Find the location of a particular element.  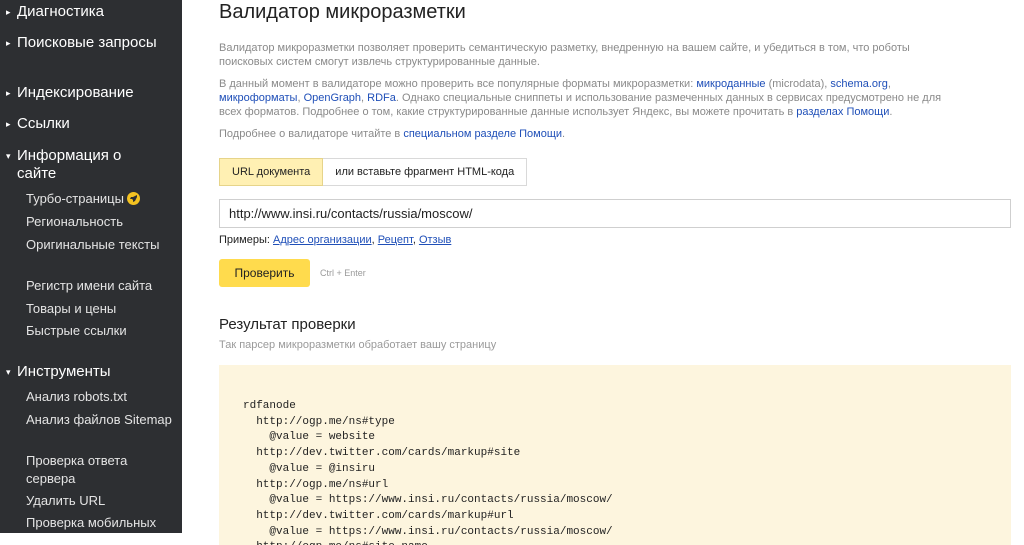

sidebar-section-tools: ▾ Инструменты is located at coordinates (91, 372).